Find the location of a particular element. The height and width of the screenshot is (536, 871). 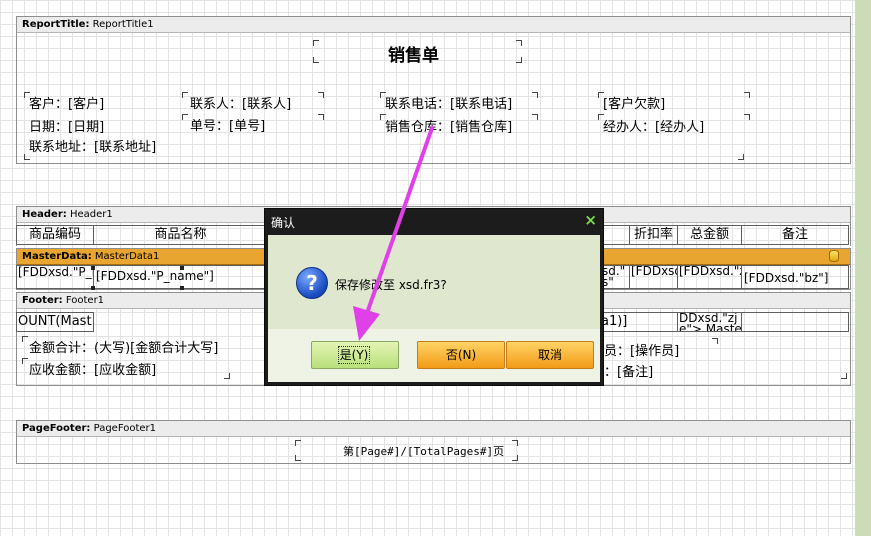

cancel-button: 取消 is located at coordinates (550, 355).